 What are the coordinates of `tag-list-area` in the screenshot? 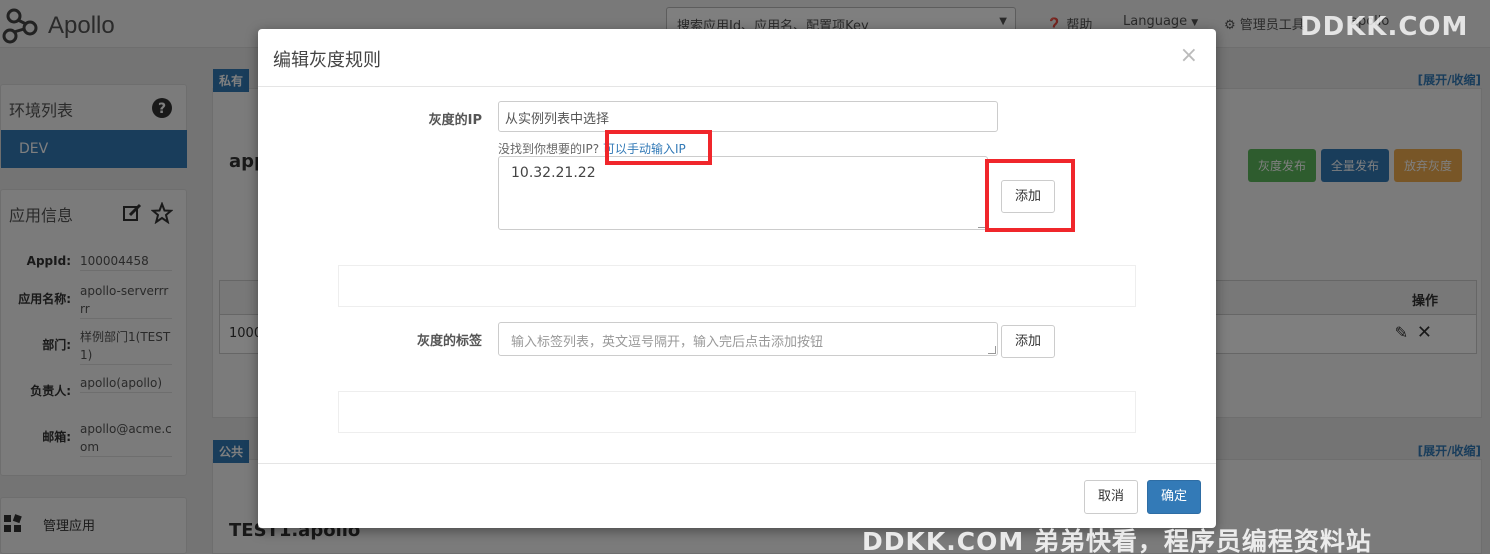 It's located at (737, 412).